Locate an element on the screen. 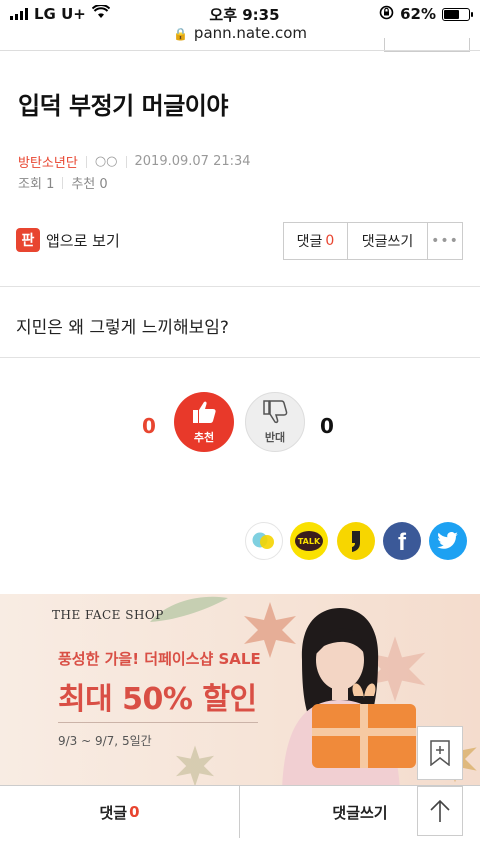 Image resolution: width=480 pixels, height=854 pixels. post-author: ○○ is located at coordinates (106, 161).